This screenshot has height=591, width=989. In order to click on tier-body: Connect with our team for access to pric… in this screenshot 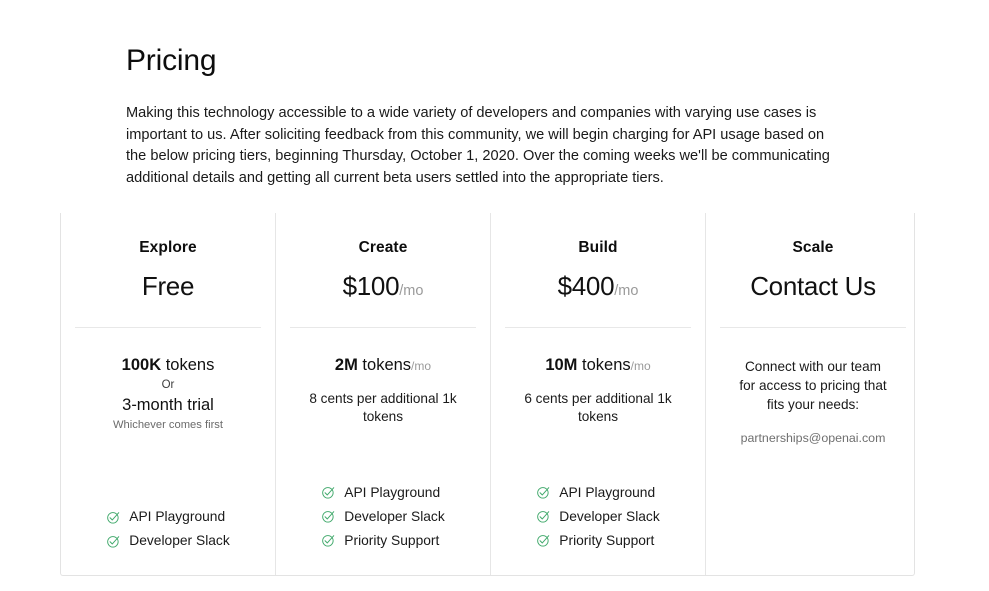, I will do `click(813, 400)`.